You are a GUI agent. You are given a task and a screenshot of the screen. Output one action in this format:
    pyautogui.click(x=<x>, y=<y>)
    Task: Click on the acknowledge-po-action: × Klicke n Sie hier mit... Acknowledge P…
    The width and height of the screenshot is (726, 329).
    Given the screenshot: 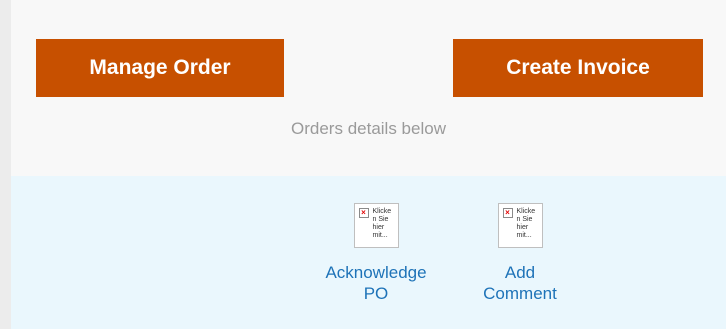 What is the action you would take?
    pyautogui.click(x=376, y=253)
    